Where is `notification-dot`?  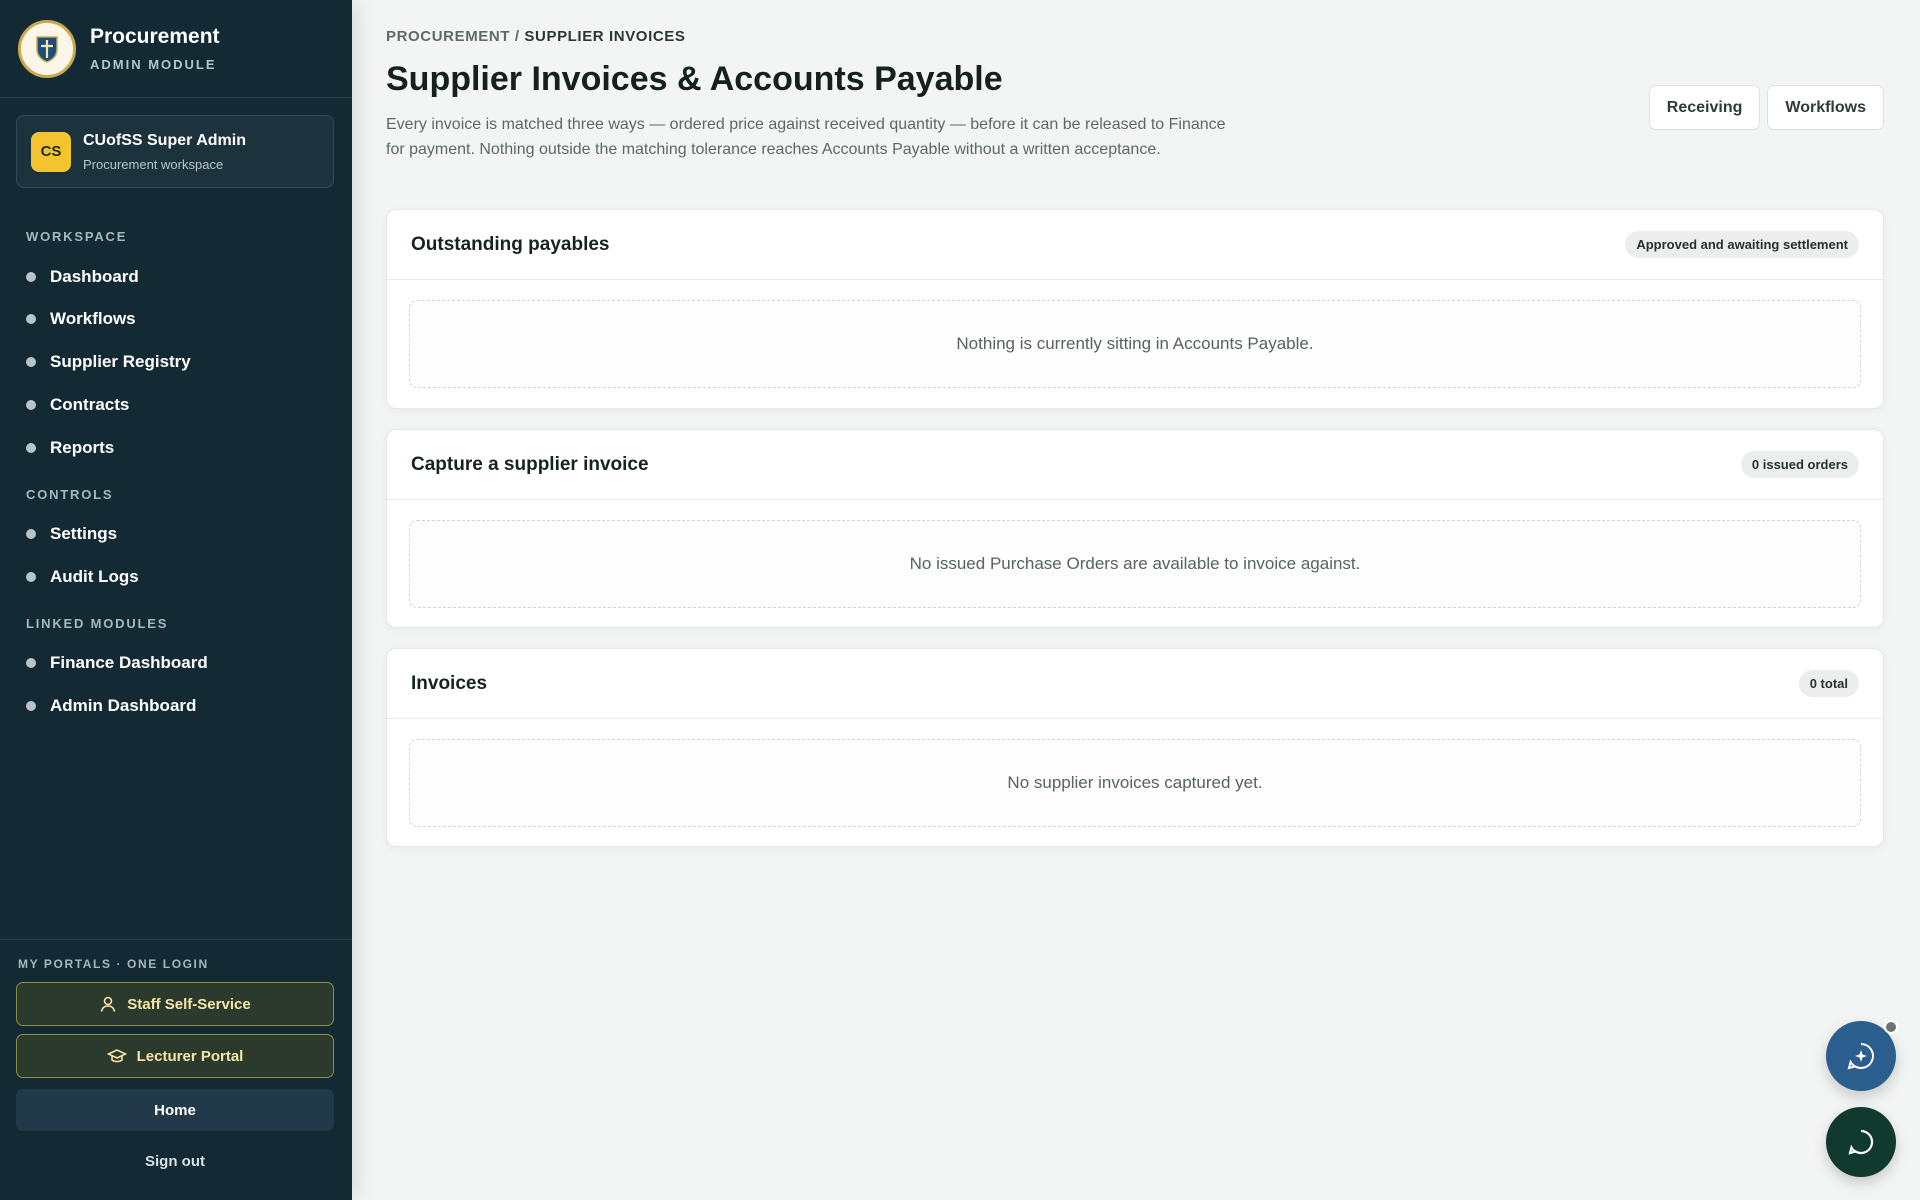
notification-dot is located at coordinates (1891, 1027).